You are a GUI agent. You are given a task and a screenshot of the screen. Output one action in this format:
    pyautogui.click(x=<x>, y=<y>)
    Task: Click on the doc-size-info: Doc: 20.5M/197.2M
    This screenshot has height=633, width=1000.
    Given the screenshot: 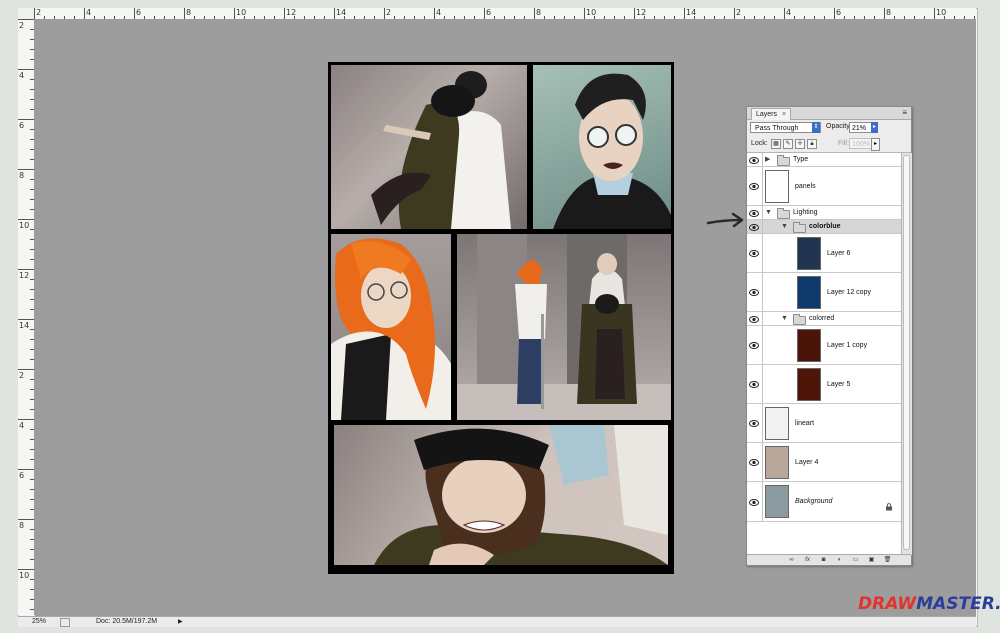 What is the action you would take?
    pyautogui.click(x=126, y=621)
    